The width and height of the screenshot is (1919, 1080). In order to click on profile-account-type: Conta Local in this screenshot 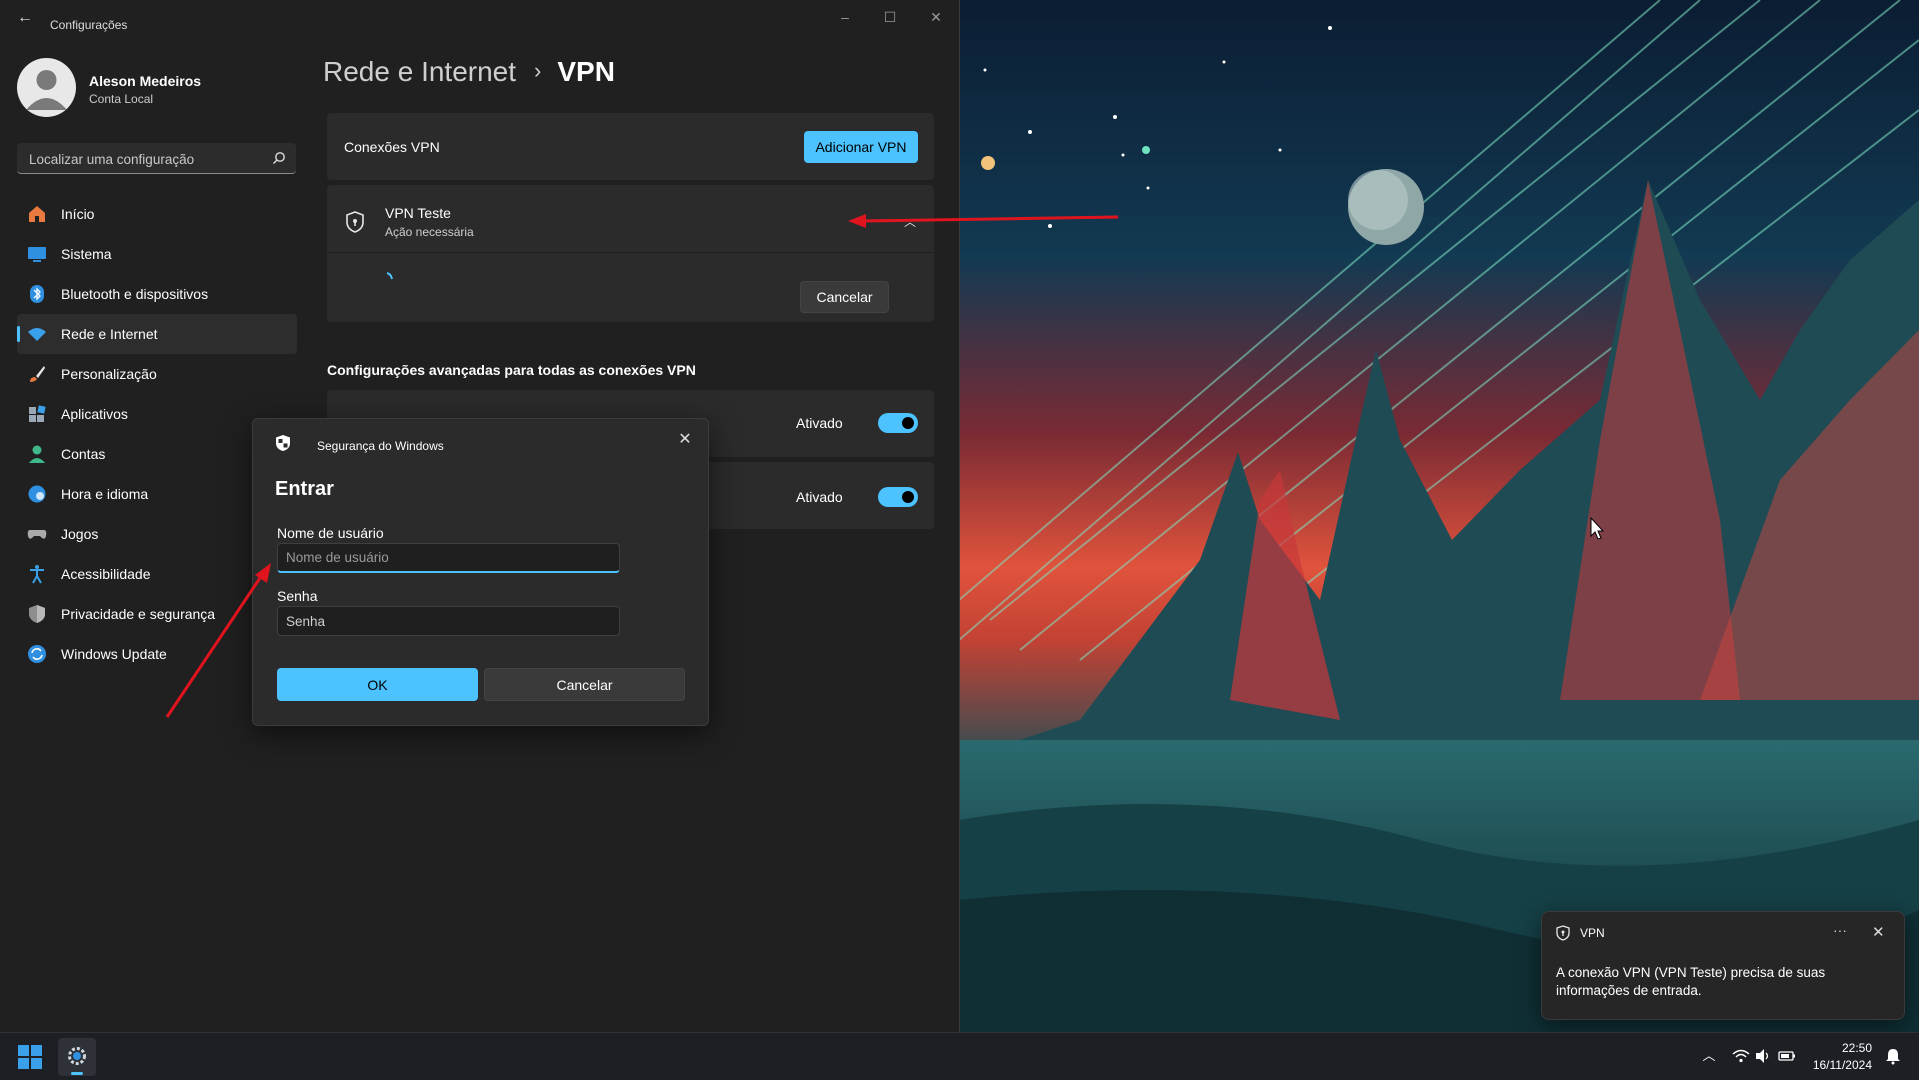, I will do `click(121, 99)`.